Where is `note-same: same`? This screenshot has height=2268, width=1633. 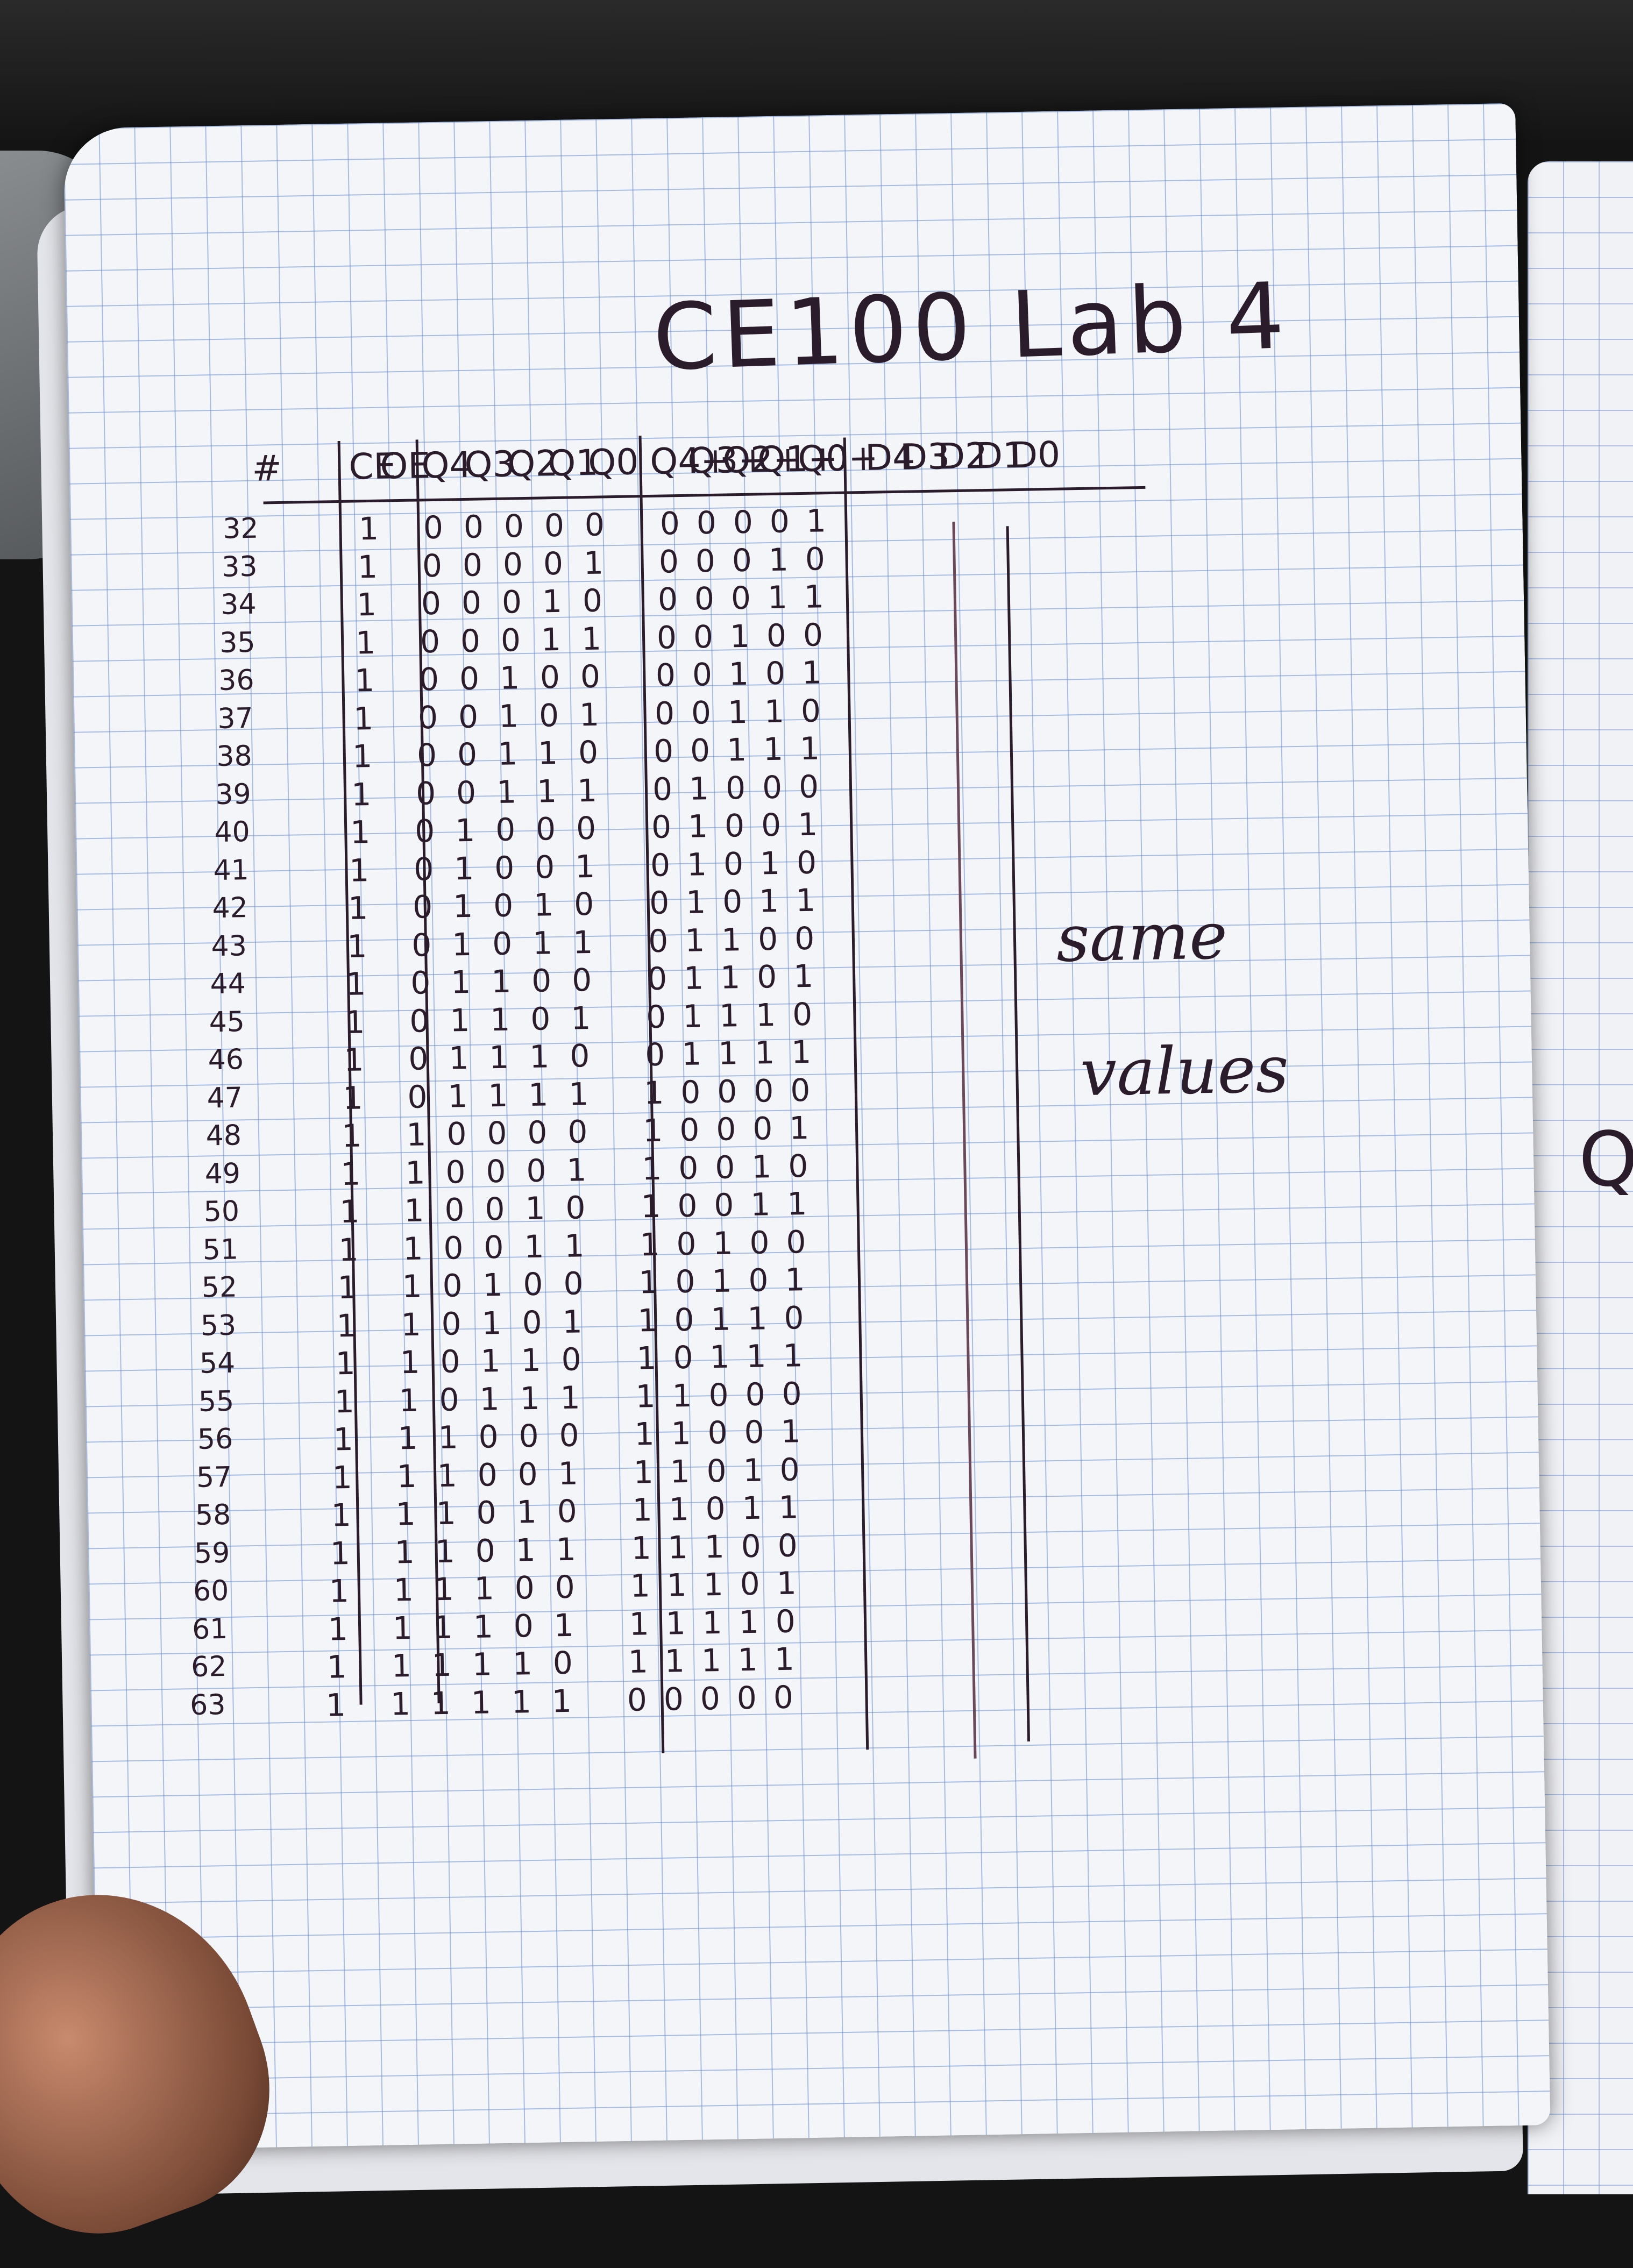 note-same: same is located at coordinates (1142, 938).